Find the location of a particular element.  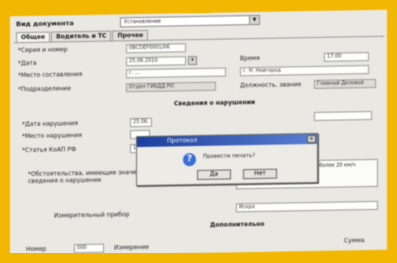

close-icon: × is located at coordinates (311, 139).